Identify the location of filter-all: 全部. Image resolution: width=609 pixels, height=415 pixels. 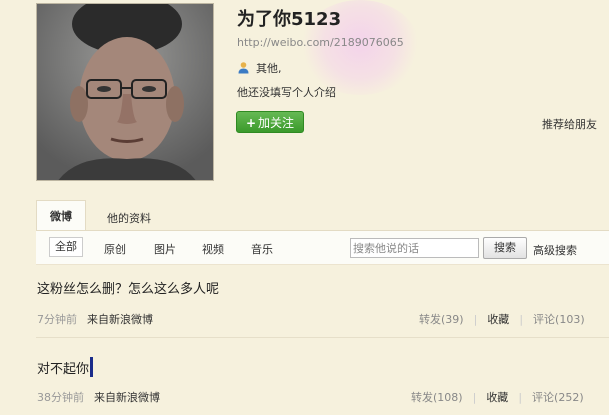
(66, 247).